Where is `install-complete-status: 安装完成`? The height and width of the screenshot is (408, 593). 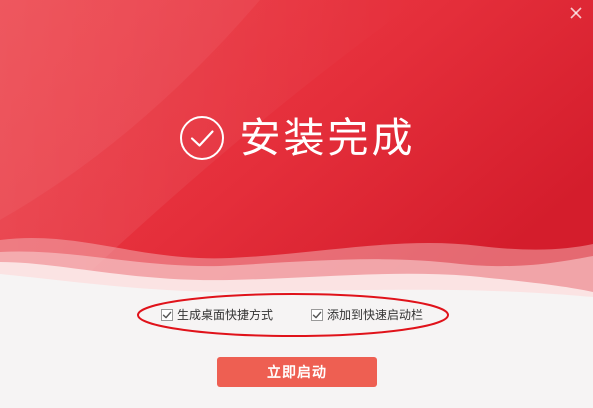
install-complete-status: 安装完成 is located at coordinates (296, 138).